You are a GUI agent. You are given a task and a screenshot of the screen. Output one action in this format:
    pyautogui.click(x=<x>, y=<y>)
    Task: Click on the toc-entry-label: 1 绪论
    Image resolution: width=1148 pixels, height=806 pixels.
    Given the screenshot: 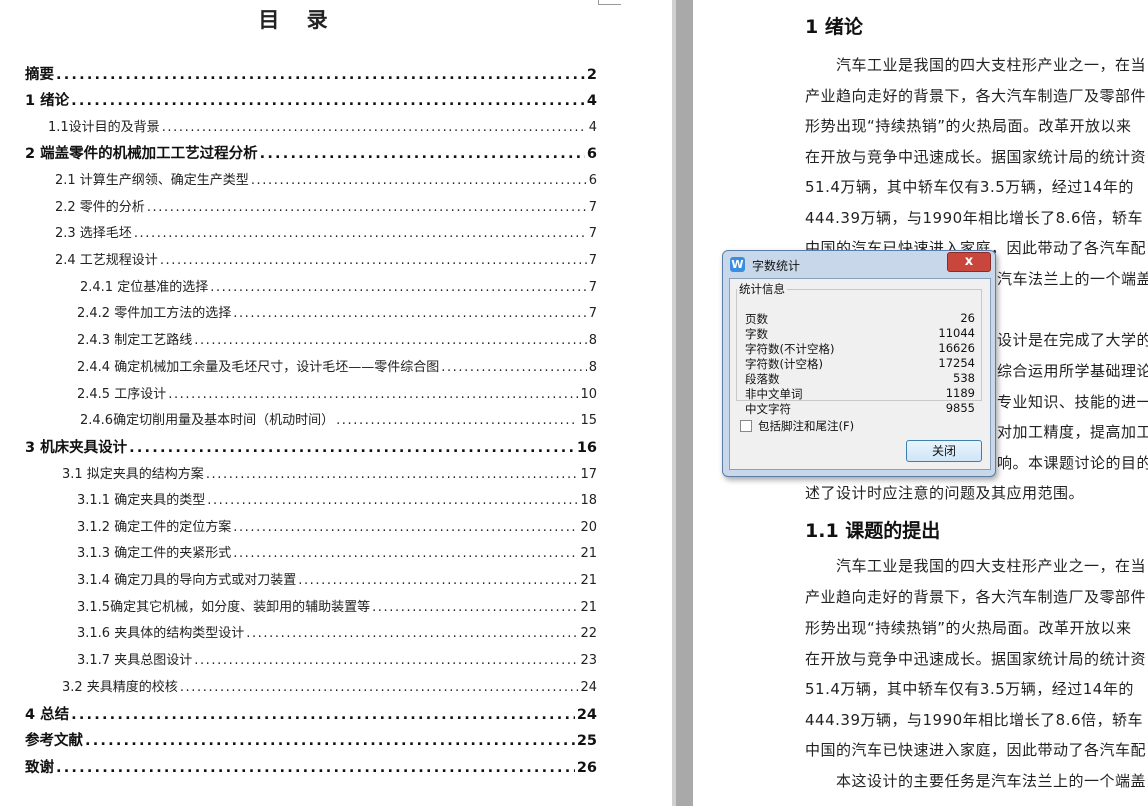 What is the action you would take?
    pyautogui.click(x=47, y=99)
    